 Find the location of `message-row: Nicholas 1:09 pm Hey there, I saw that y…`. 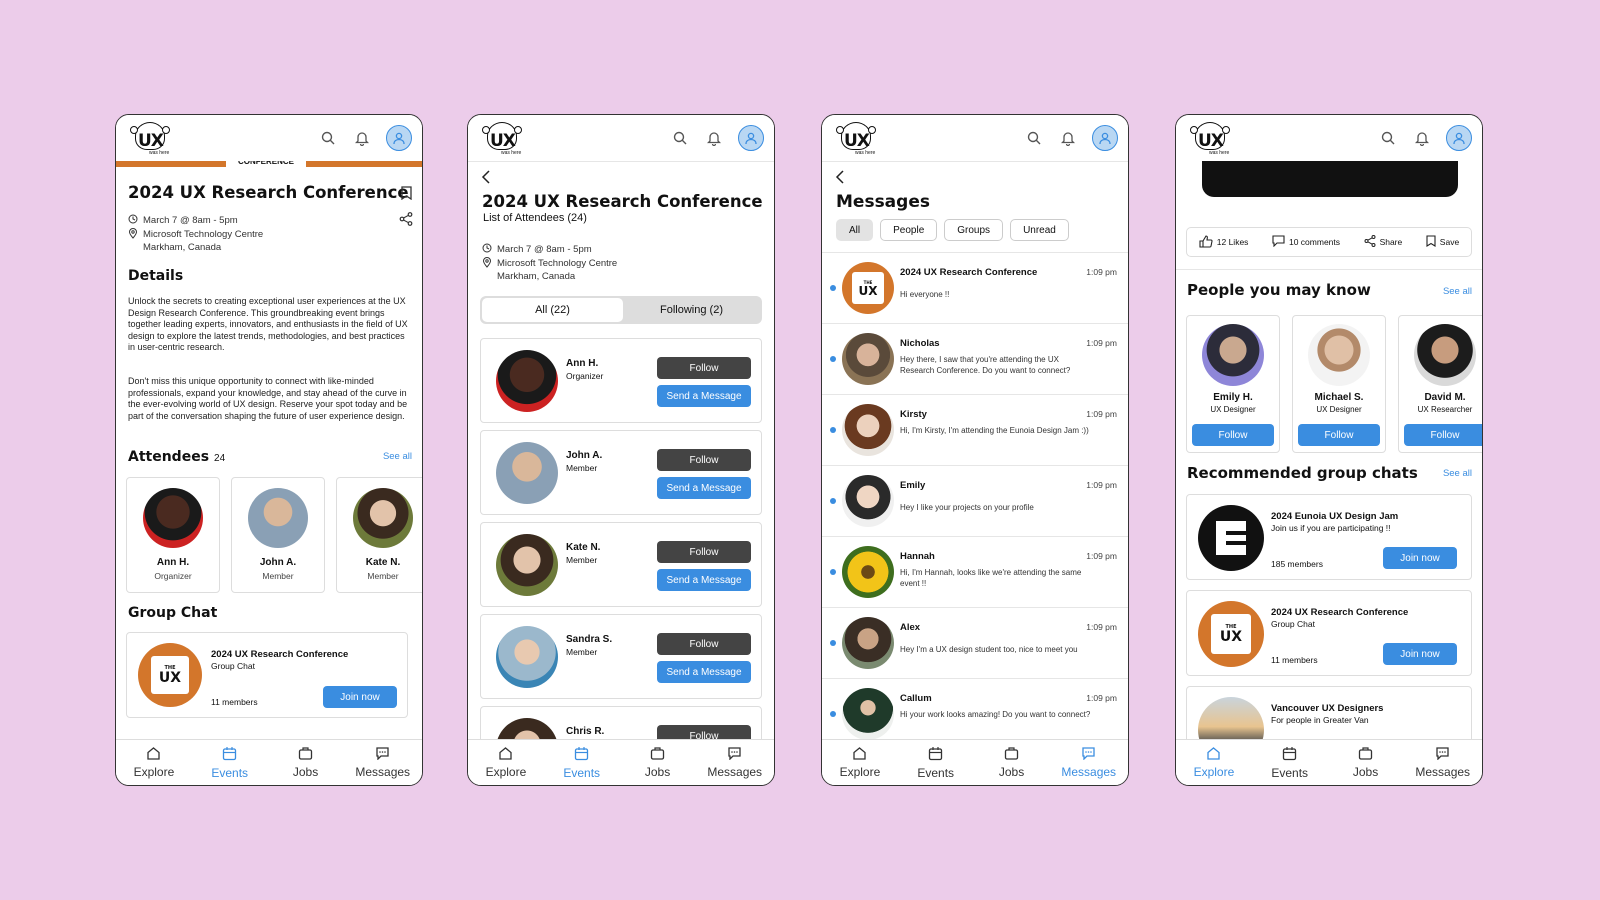

message-row: Nicholas 1:09 pm Hey there, I saw that y… is located at coordinates (975, 359).